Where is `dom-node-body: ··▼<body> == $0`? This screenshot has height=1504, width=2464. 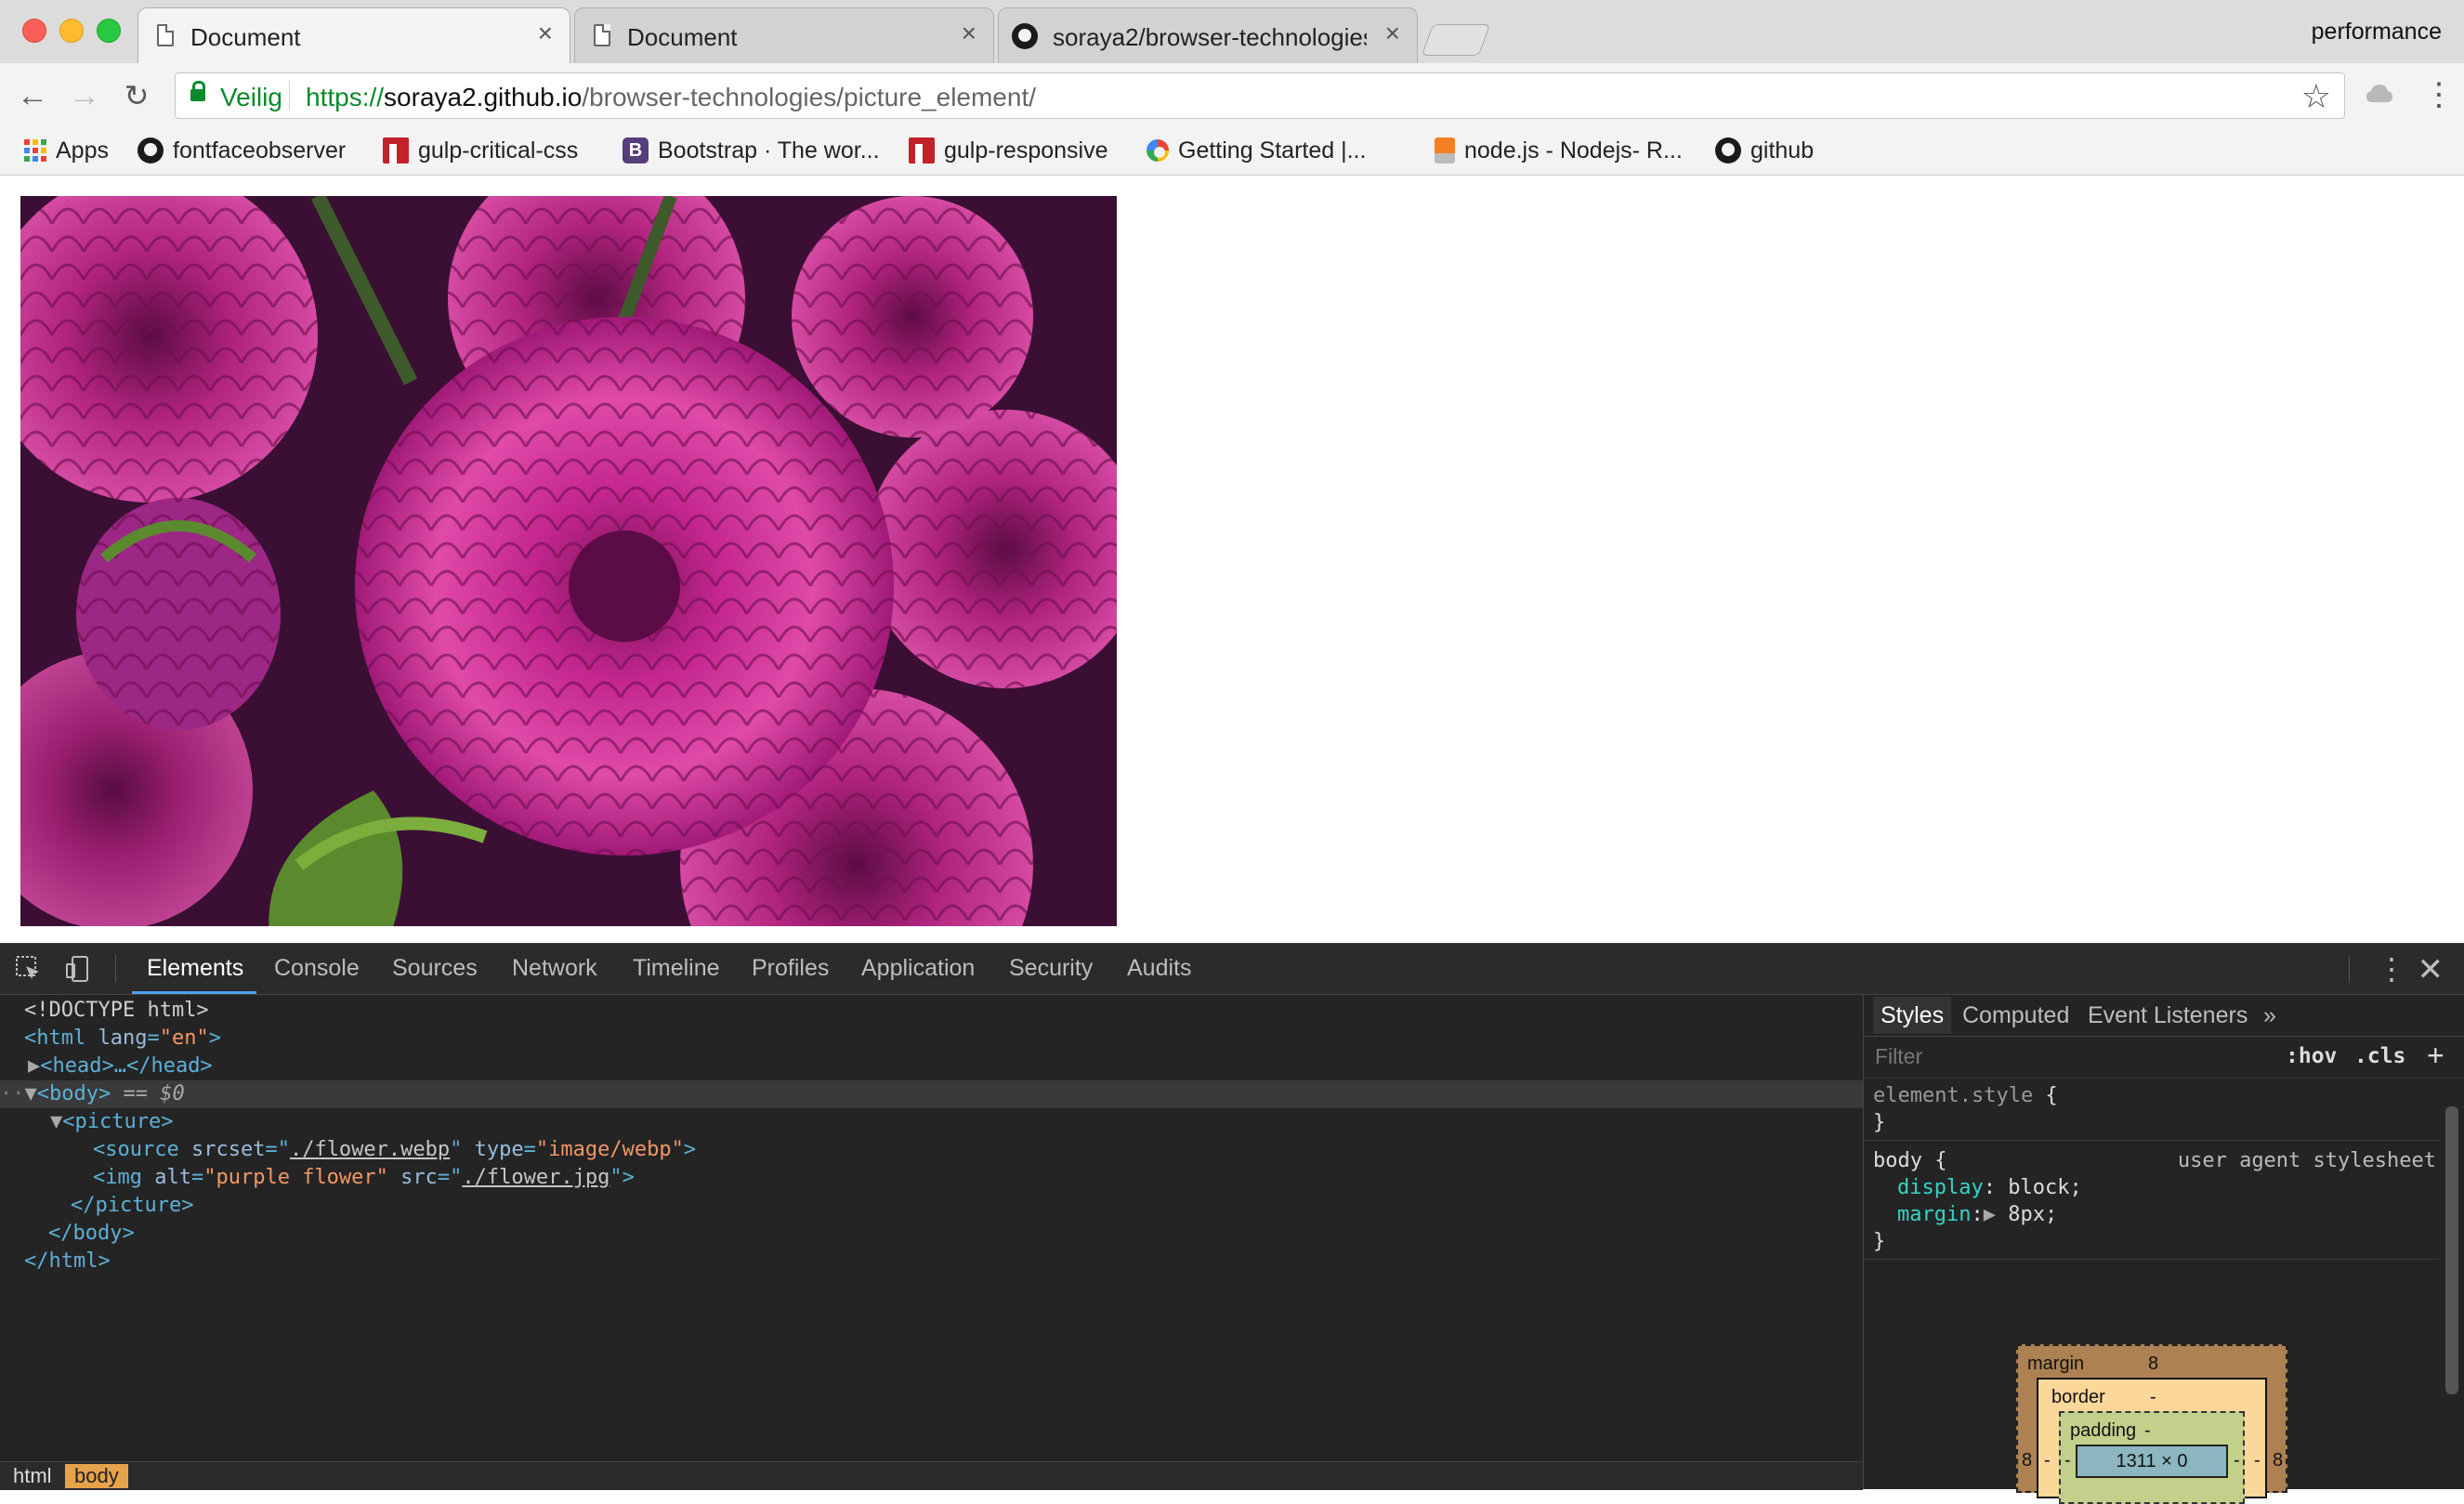
dom-node-body: ··▼<body> == $0 is located at coordinates (931, 1094).